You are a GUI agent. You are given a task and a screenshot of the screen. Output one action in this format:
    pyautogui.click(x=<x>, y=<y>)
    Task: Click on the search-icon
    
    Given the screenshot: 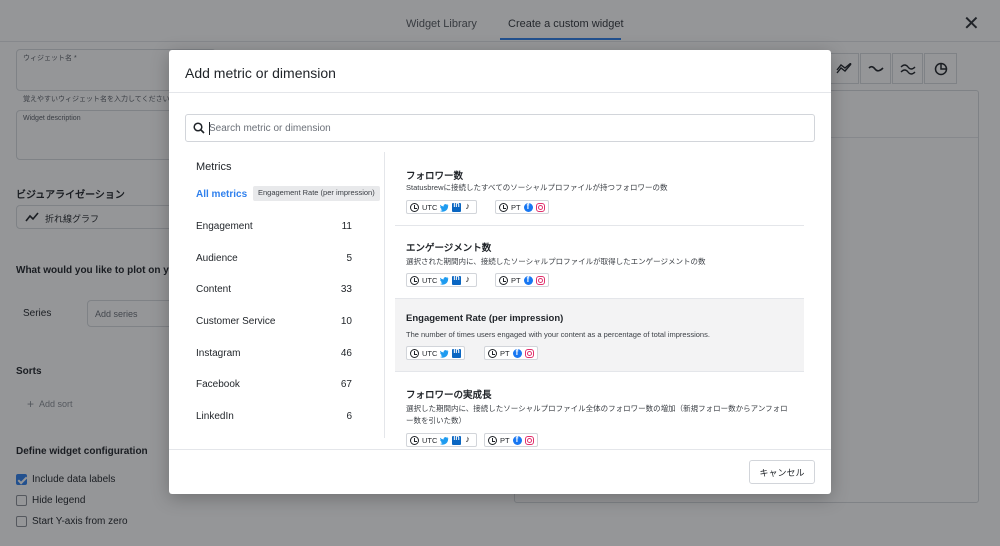 What is the action you would take?
    pyautogui.click(x=199, y=128)
    